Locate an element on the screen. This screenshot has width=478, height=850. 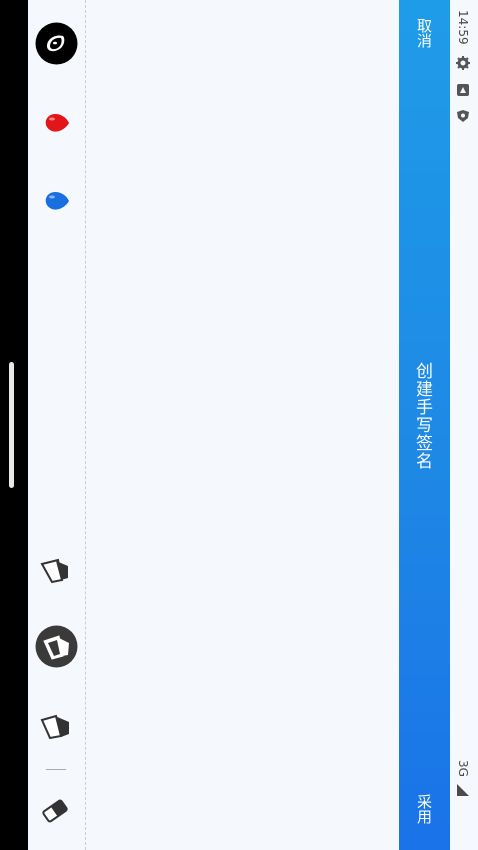
notification-image-icon is located at coordinates (463, 90).